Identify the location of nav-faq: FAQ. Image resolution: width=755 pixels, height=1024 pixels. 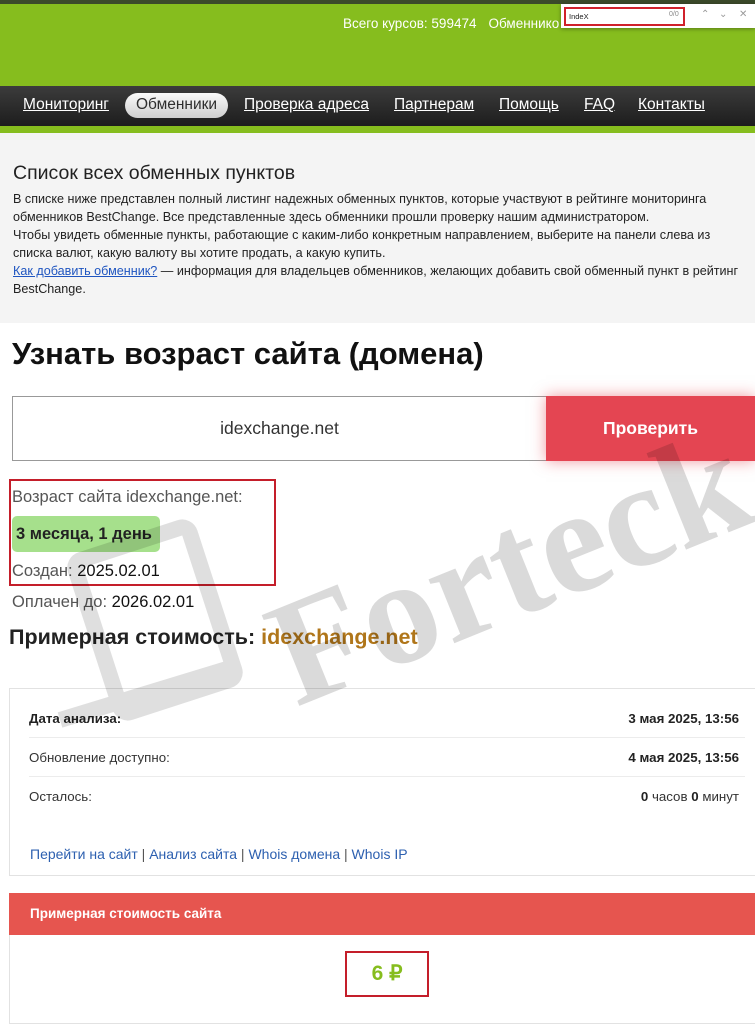
(599, 105).